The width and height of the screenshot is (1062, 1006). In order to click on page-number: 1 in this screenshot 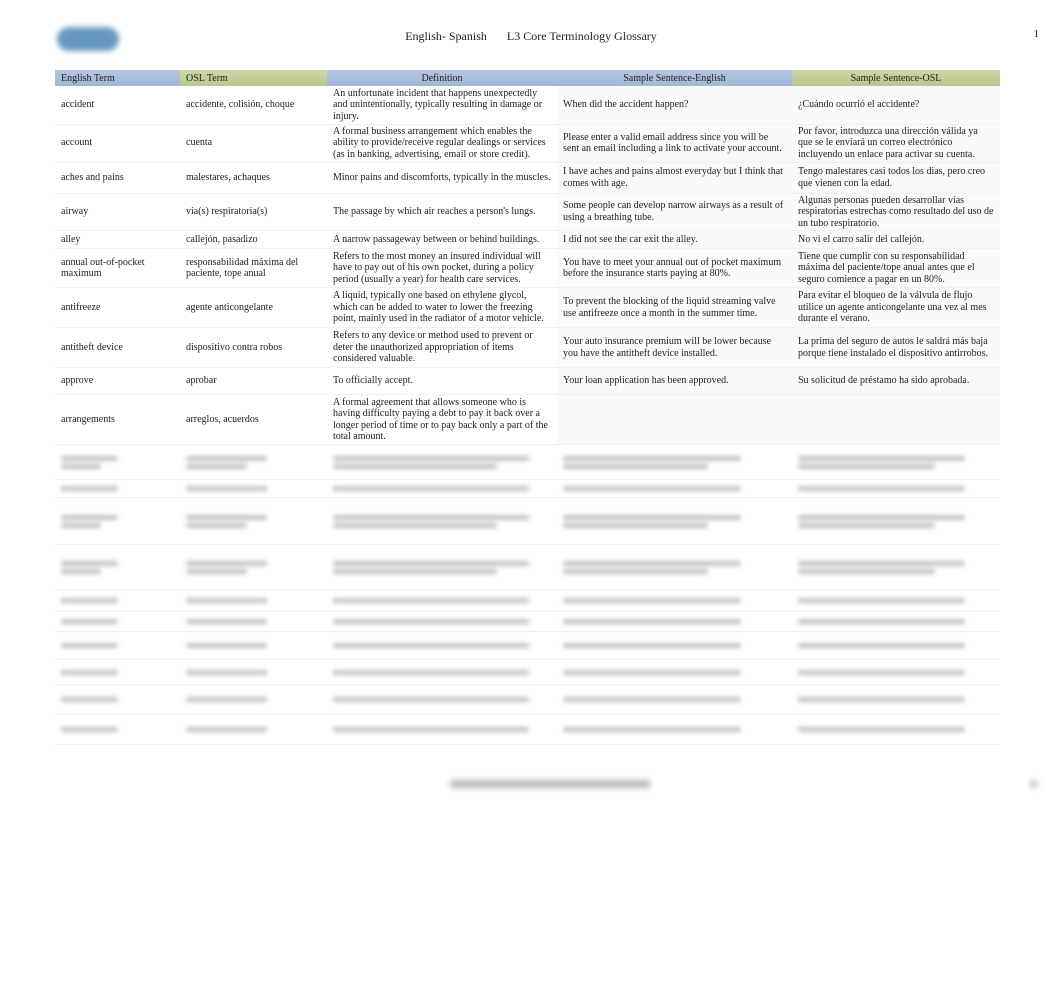, I will do `click(1036, 34)`.